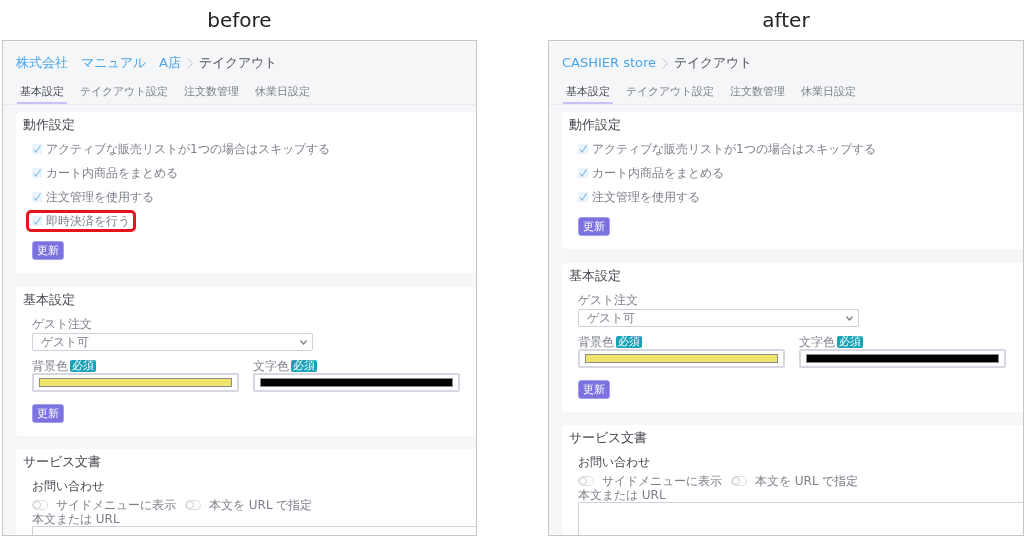 The image size is (1024, 536). I want to click on breadcrumb-link: CASHIER store, so click(609, 63).